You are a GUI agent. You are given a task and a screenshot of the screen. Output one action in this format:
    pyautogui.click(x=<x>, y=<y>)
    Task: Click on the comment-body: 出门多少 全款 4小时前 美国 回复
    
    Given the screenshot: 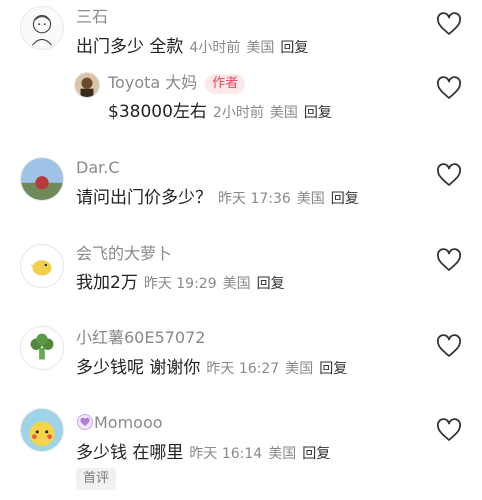 What is the action you would take?
    pyautogui.click(x=192, y=47)
    